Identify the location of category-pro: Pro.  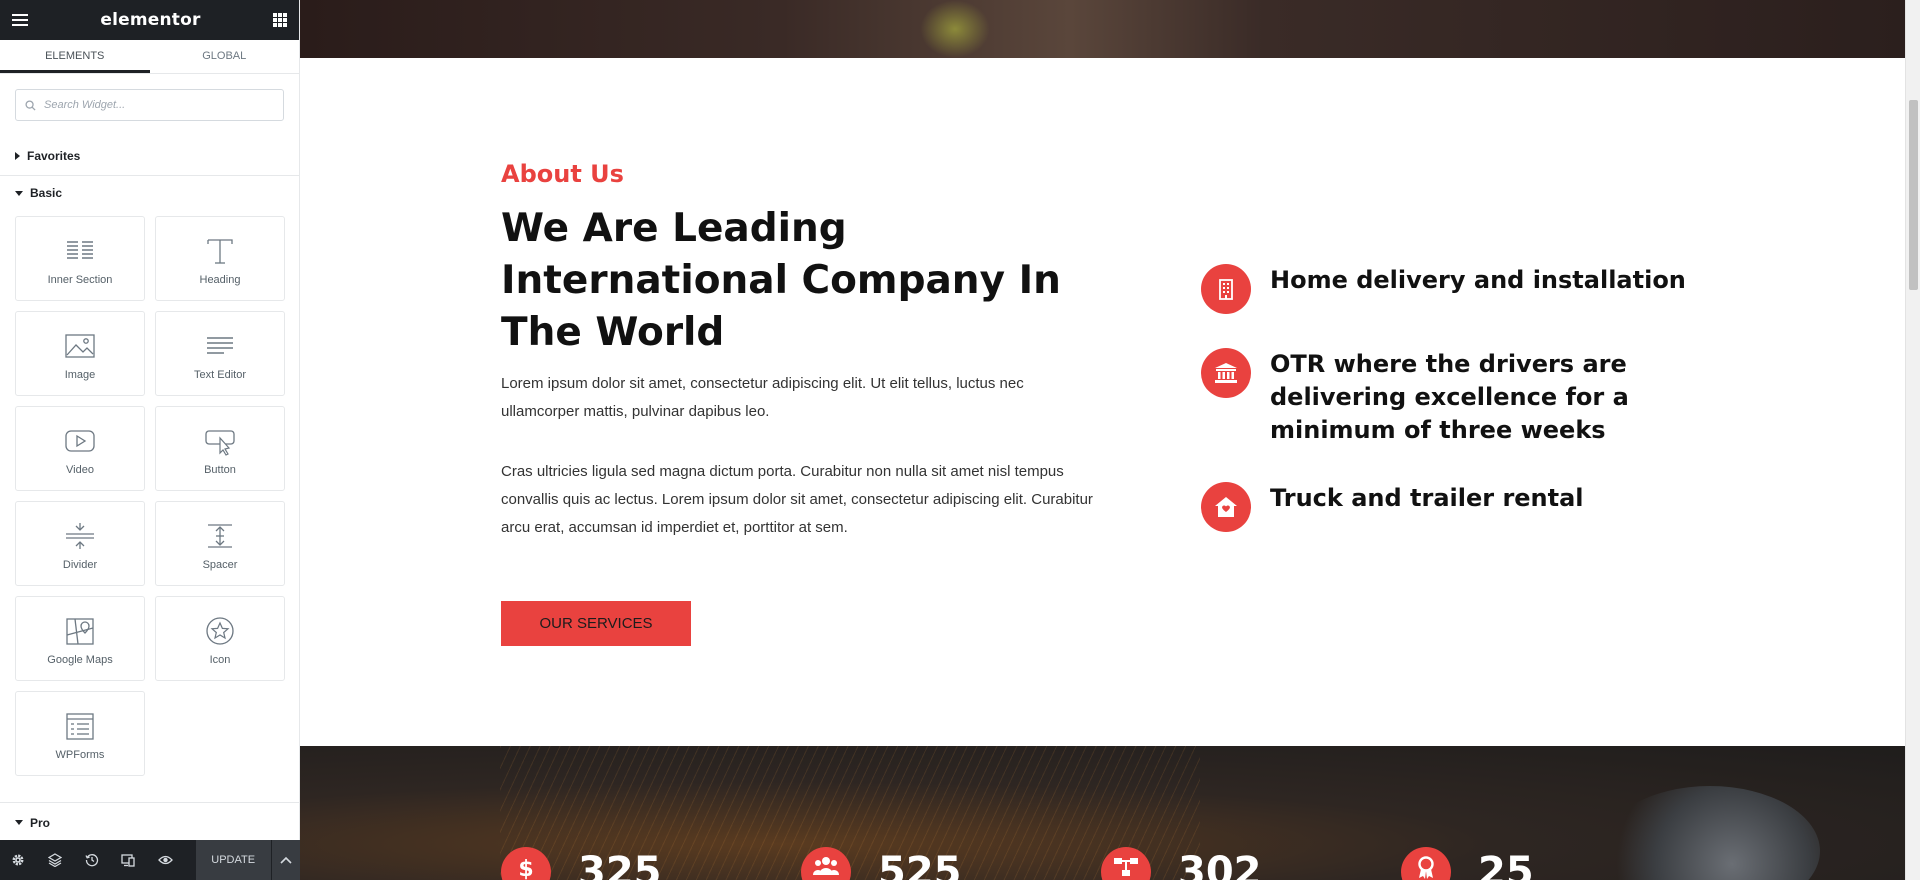
(150, 822).